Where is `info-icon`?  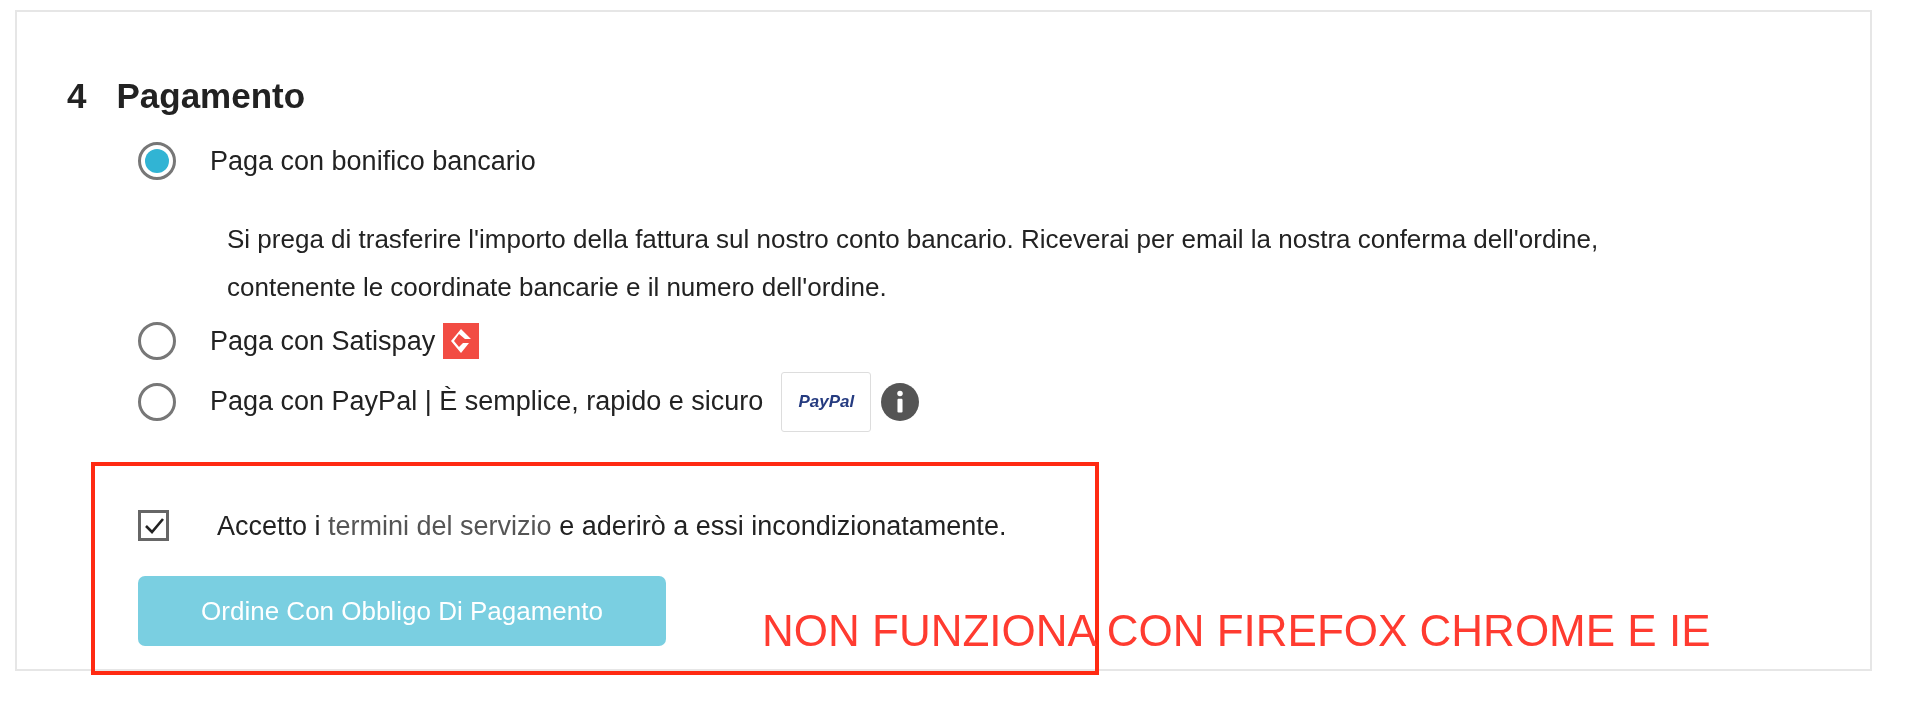 info-icon is located at coordinates (900, 401).